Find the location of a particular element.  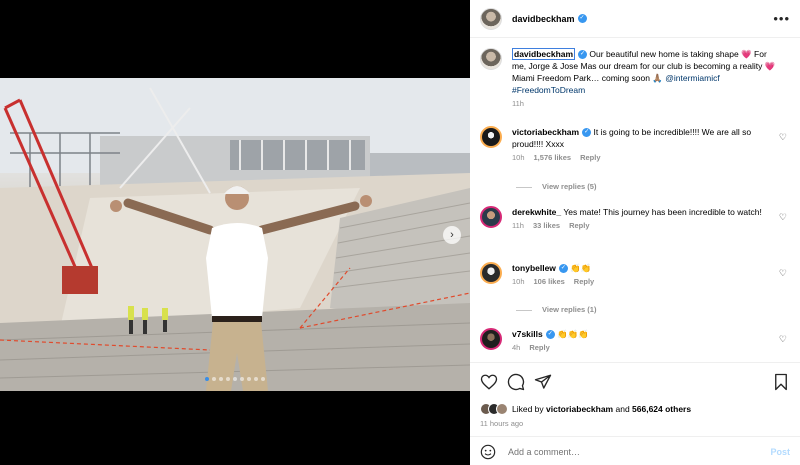

action-icons is located at coordinates (635, 383).